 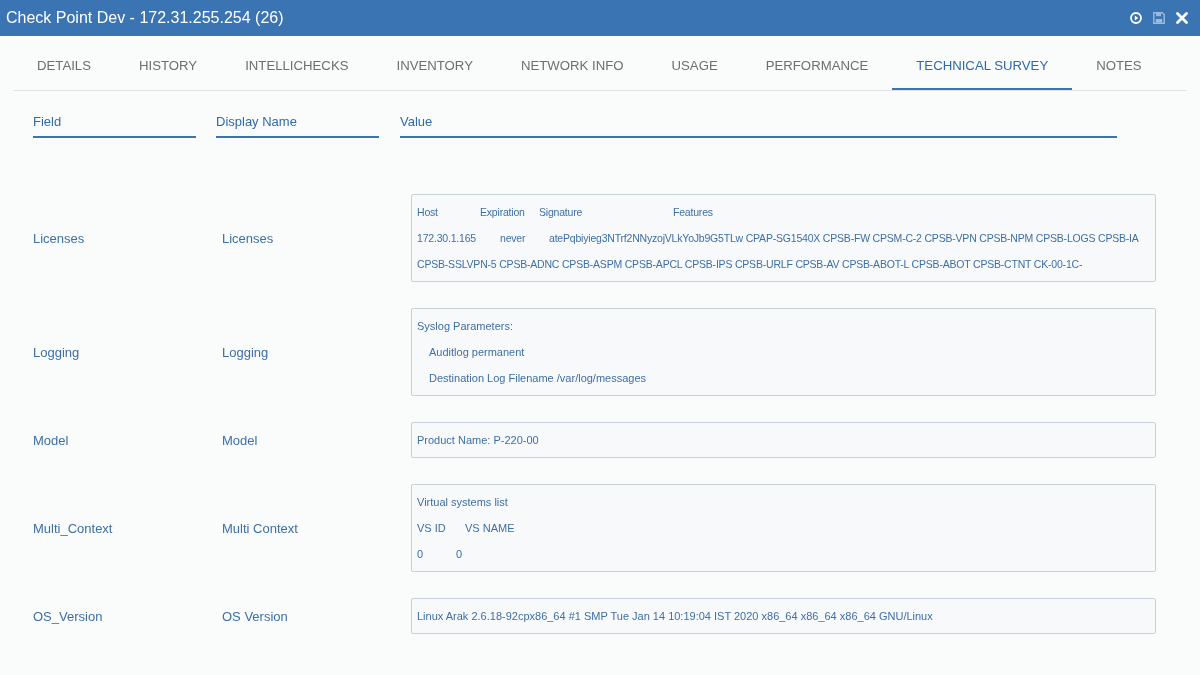 I want to click on value-text: Product Name: P-220-00, so click(x=478, y=440).